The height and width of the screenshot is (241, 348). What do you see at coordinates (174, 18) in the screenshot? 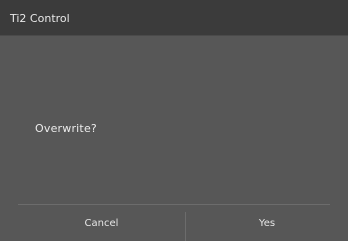
I see `window-titlebar: Ti2 Control` at bounding box center [174, 18].